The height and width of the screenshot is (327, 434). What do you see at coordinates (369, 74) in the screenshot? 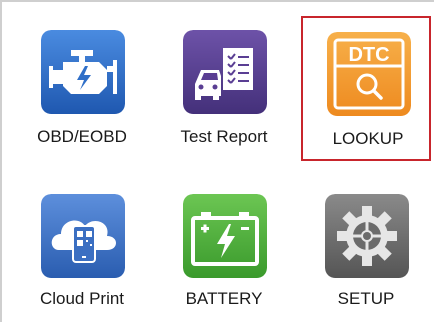
I see `dtc-search-icon: DTC` at bounding box center [369, 74].